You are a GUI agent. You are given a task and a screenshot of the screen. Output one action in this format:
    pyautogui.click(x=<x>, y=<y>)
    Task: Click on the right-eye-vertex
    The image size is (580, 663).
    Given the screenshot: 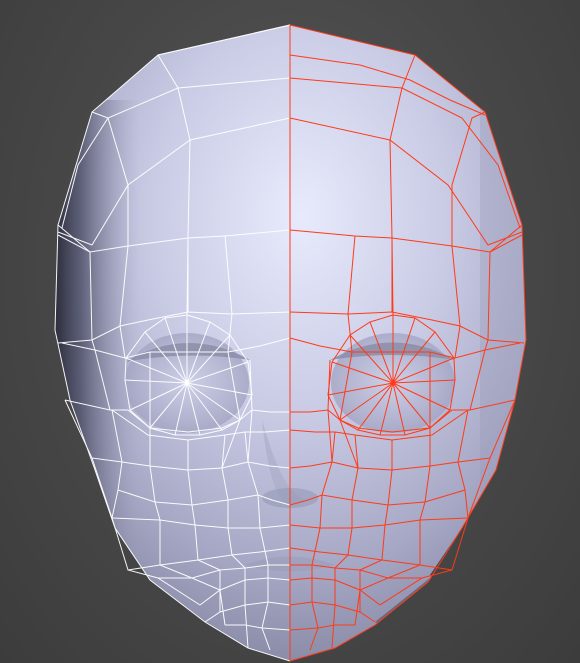 What is the action you would take?
    pyautogui.click(x=393, y=383)
    